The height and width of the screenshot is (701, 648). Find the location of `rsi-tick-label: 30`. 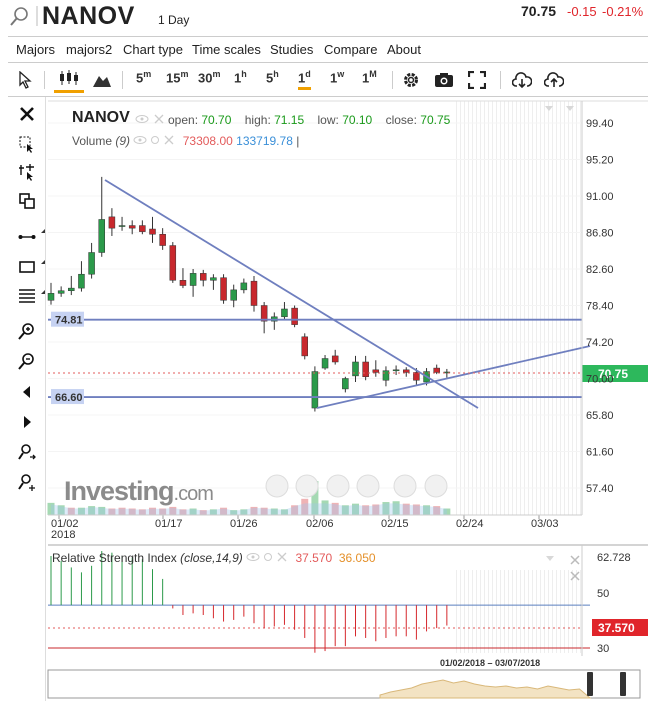

rsi-tick-label: 30 is located at coordinates (603, 649).